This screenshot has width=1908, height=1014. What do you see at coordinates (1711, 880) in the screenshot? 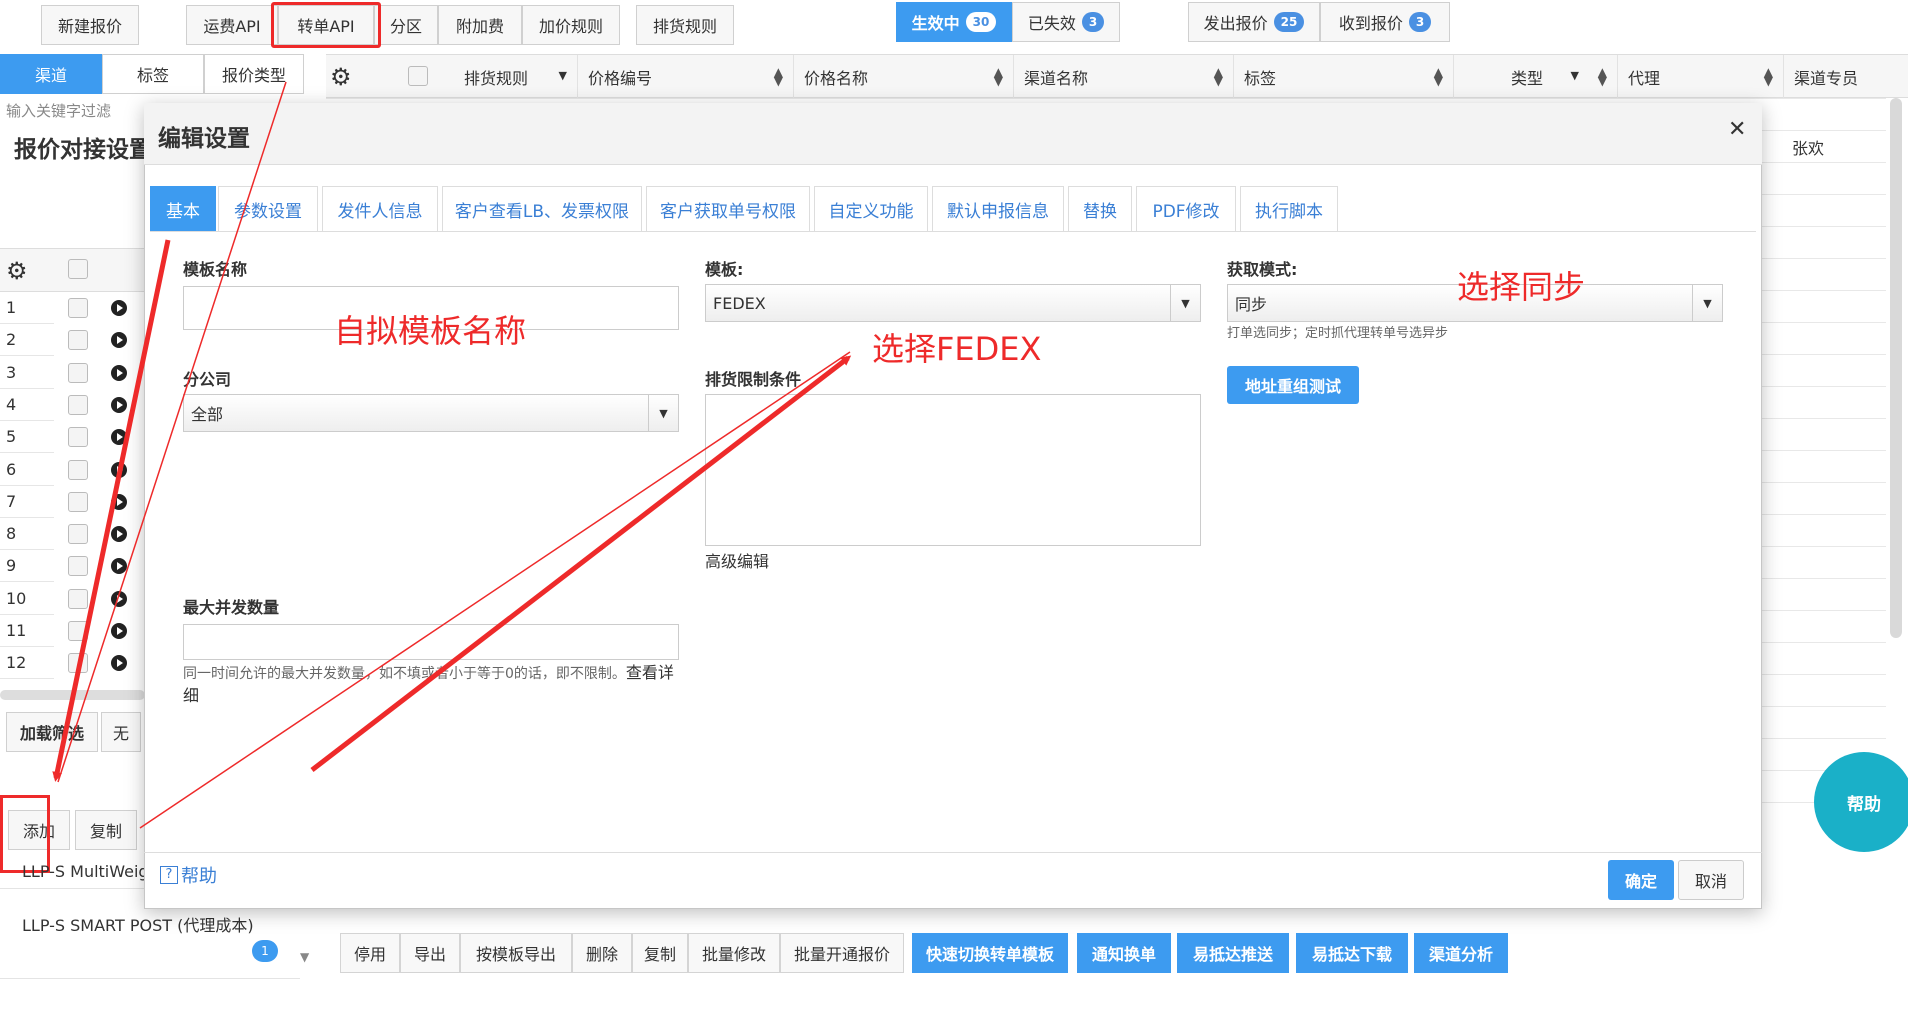
I see `cancel-button: 取消` at bounding box center [1711, 880].